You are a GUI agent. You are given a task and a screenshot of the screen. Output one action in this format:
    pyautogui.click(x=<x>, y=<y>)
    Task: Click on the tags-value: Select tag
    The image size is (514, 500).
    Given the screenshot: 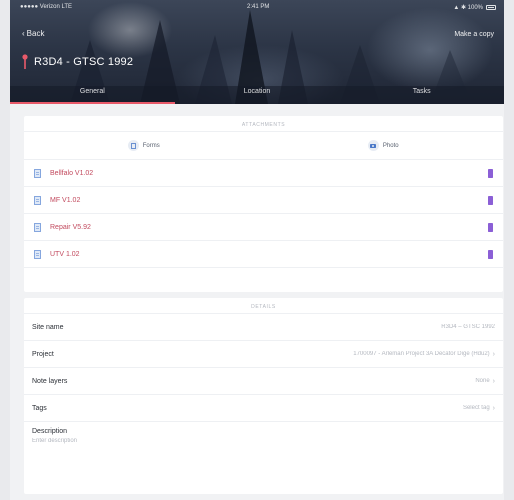 What is the action you would take?
    pyautogui.click(x=476, y=408)
    